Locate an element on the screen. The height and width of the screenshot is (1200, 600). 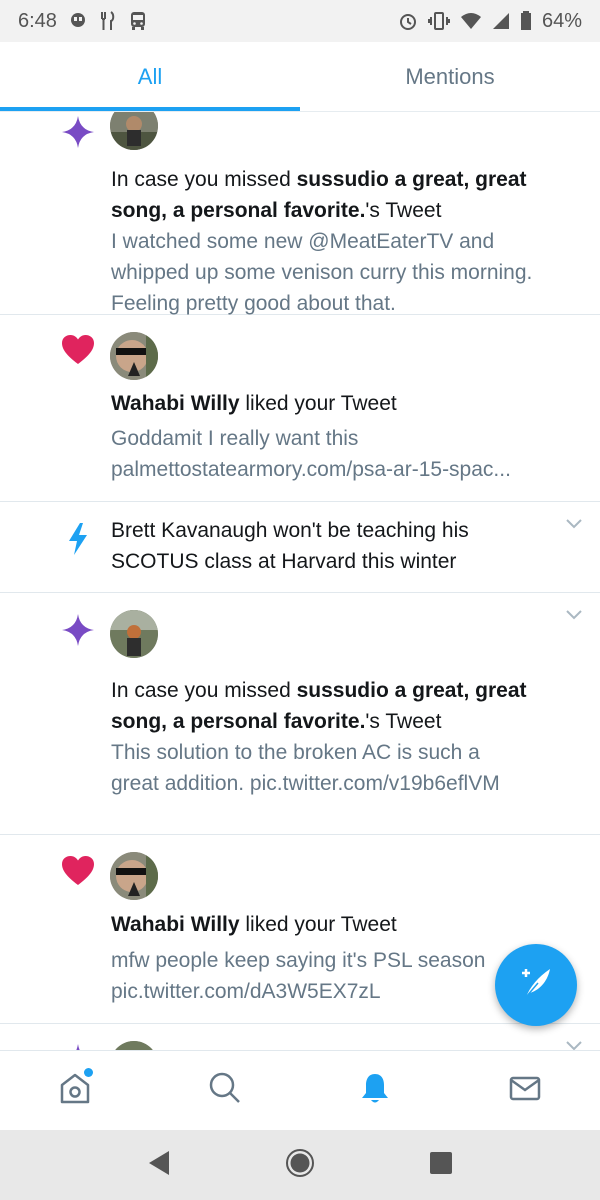
nav-home is located at coordinates (75, 1090).